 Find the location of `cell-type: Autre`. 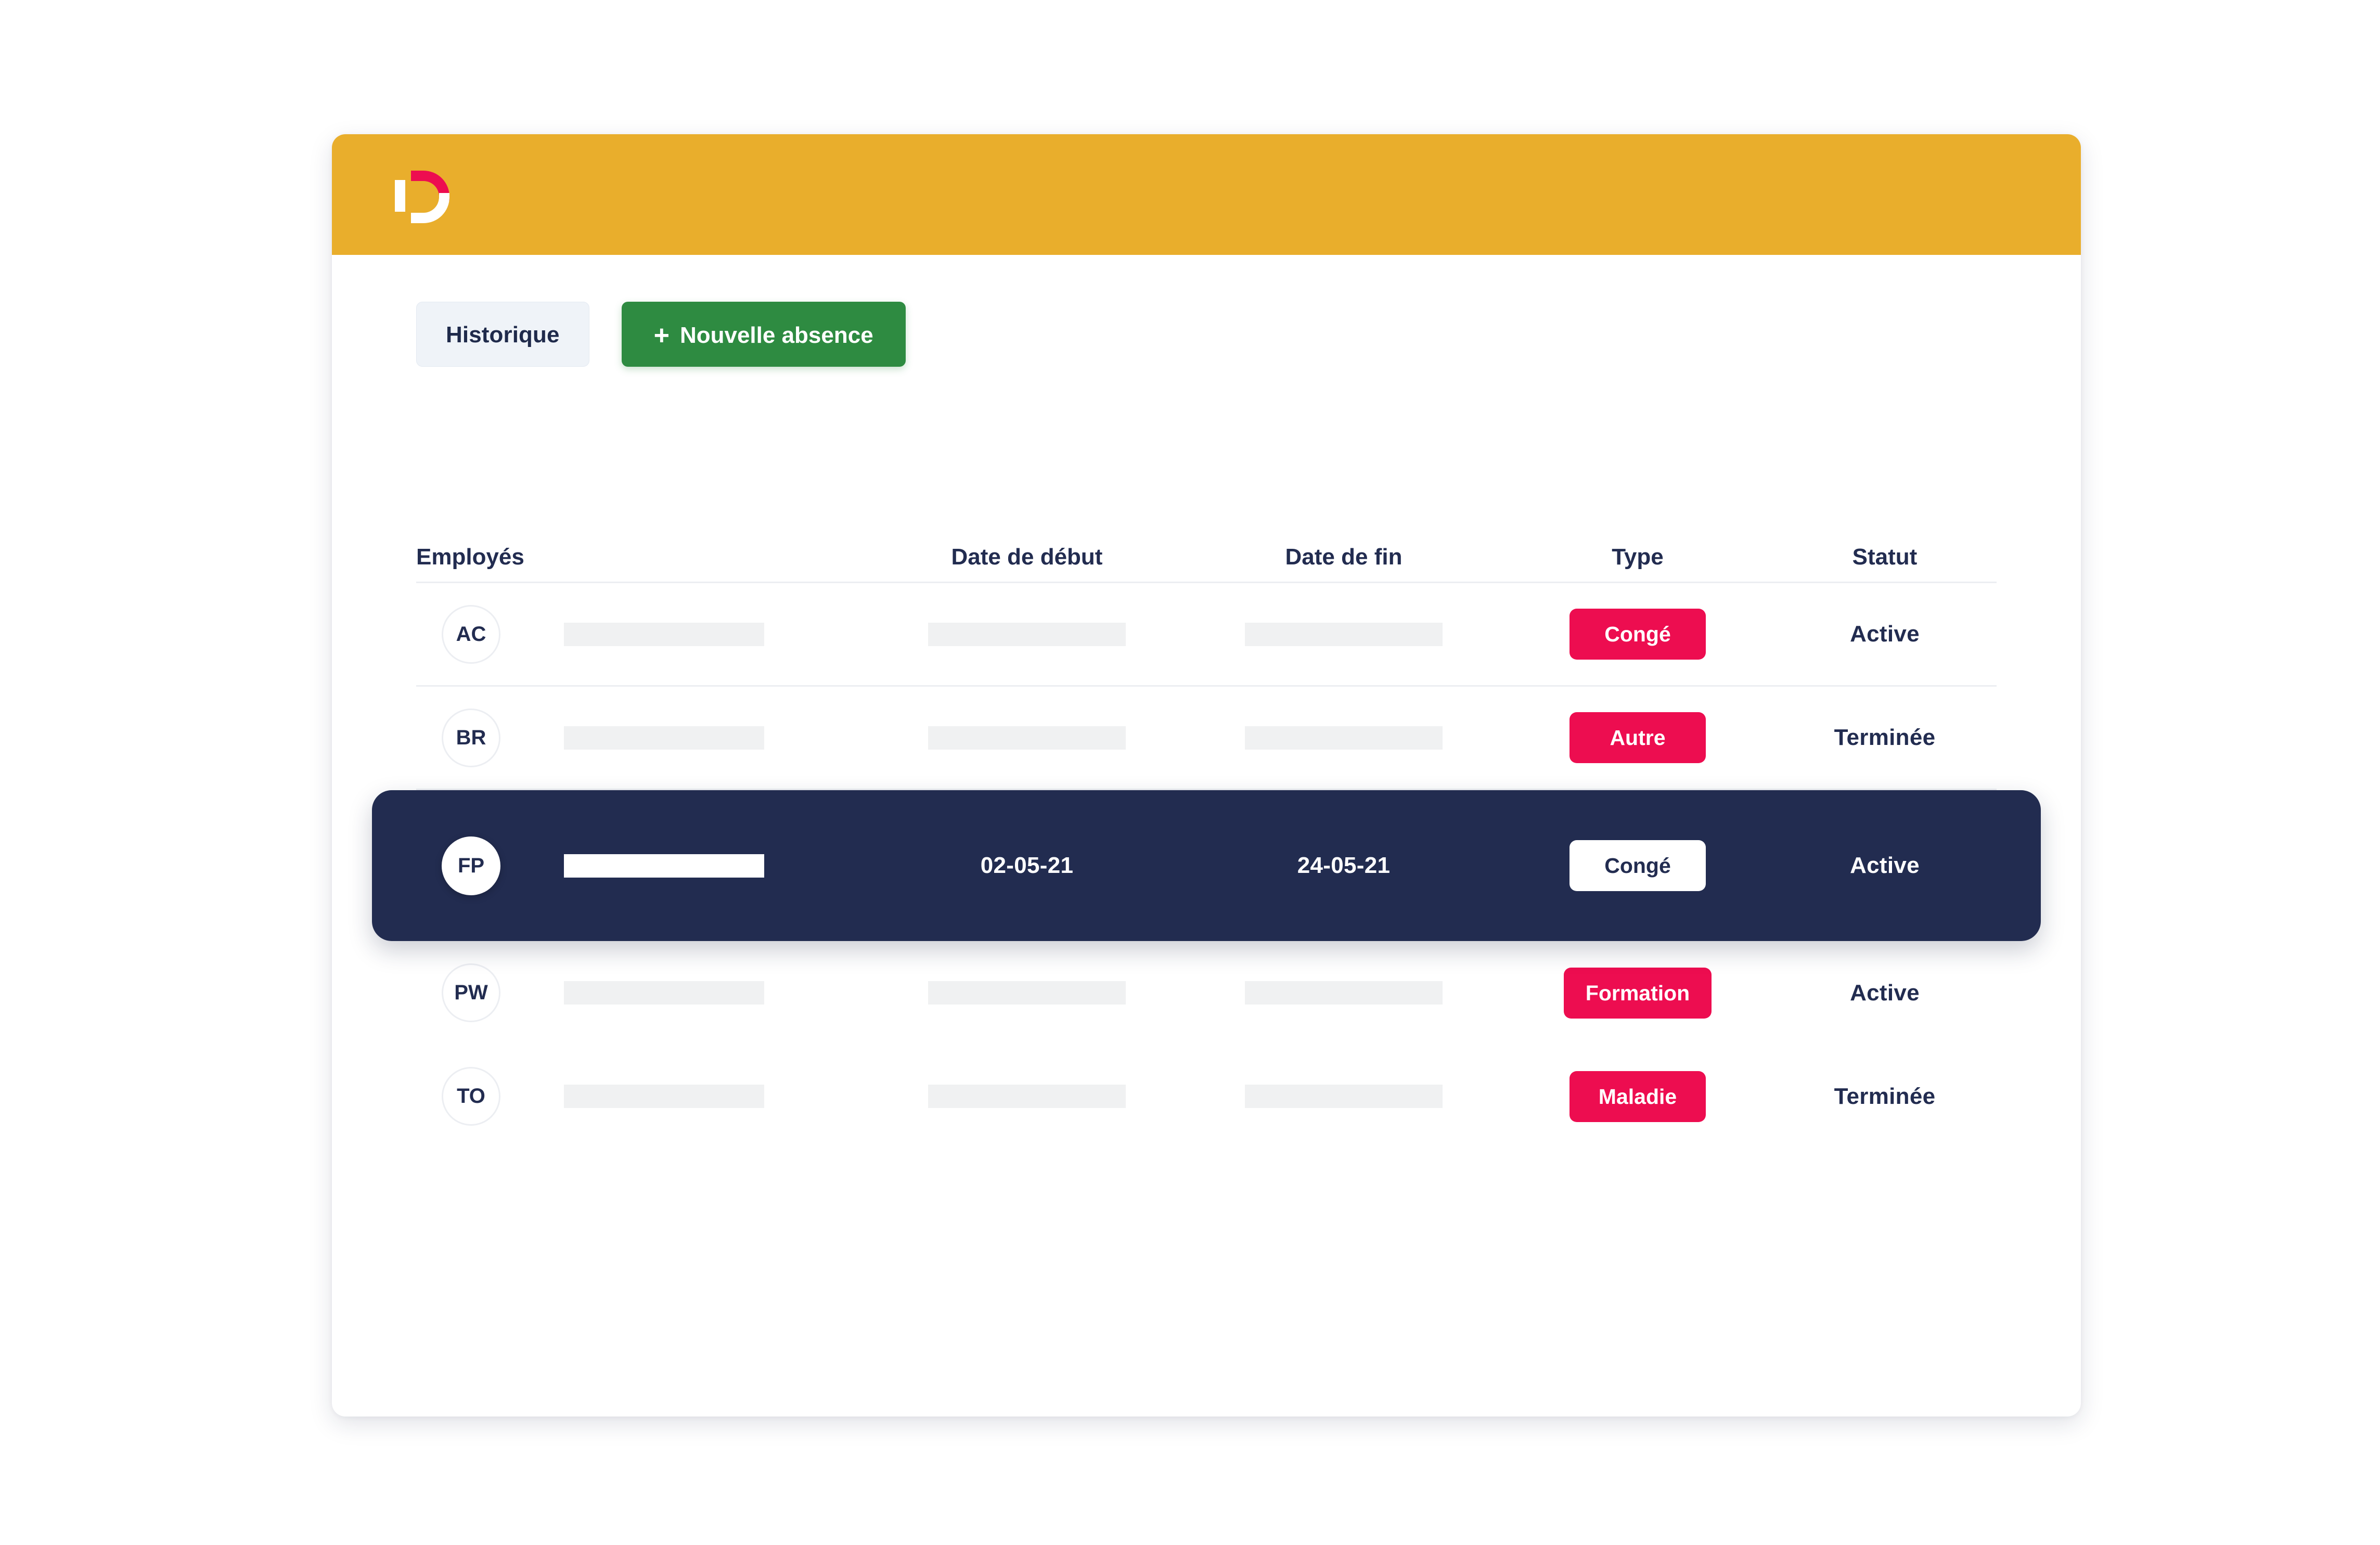

cell-type: Autre is located at coordinates (1638, 738).